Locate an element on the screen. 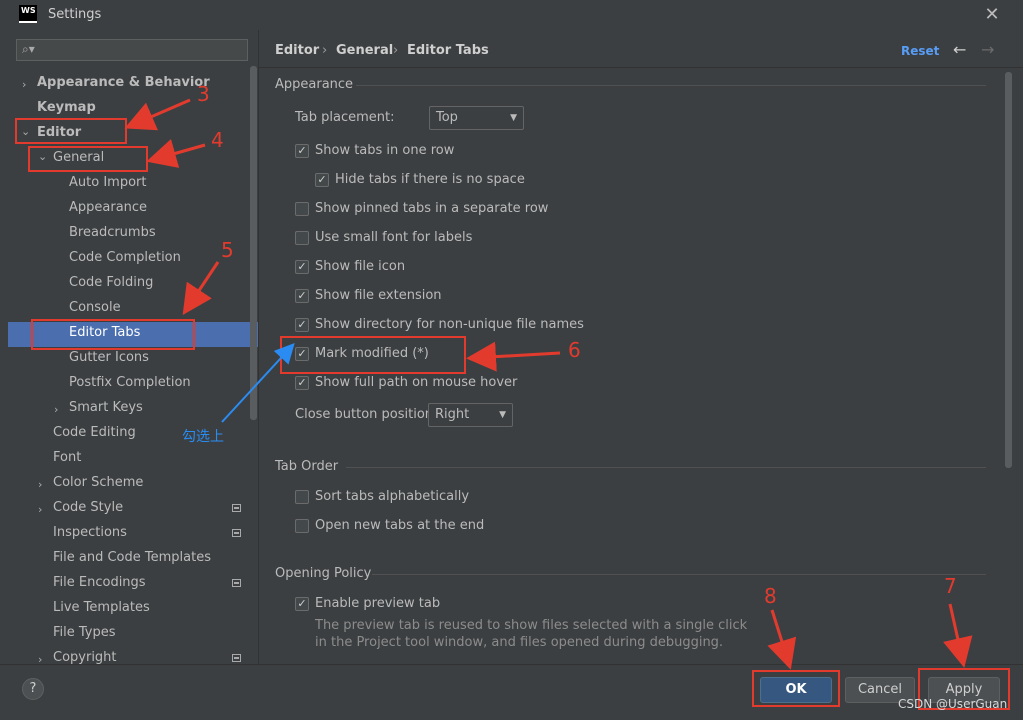  annotation-note-check: 勾选上 is located at coordinates (203, 437).